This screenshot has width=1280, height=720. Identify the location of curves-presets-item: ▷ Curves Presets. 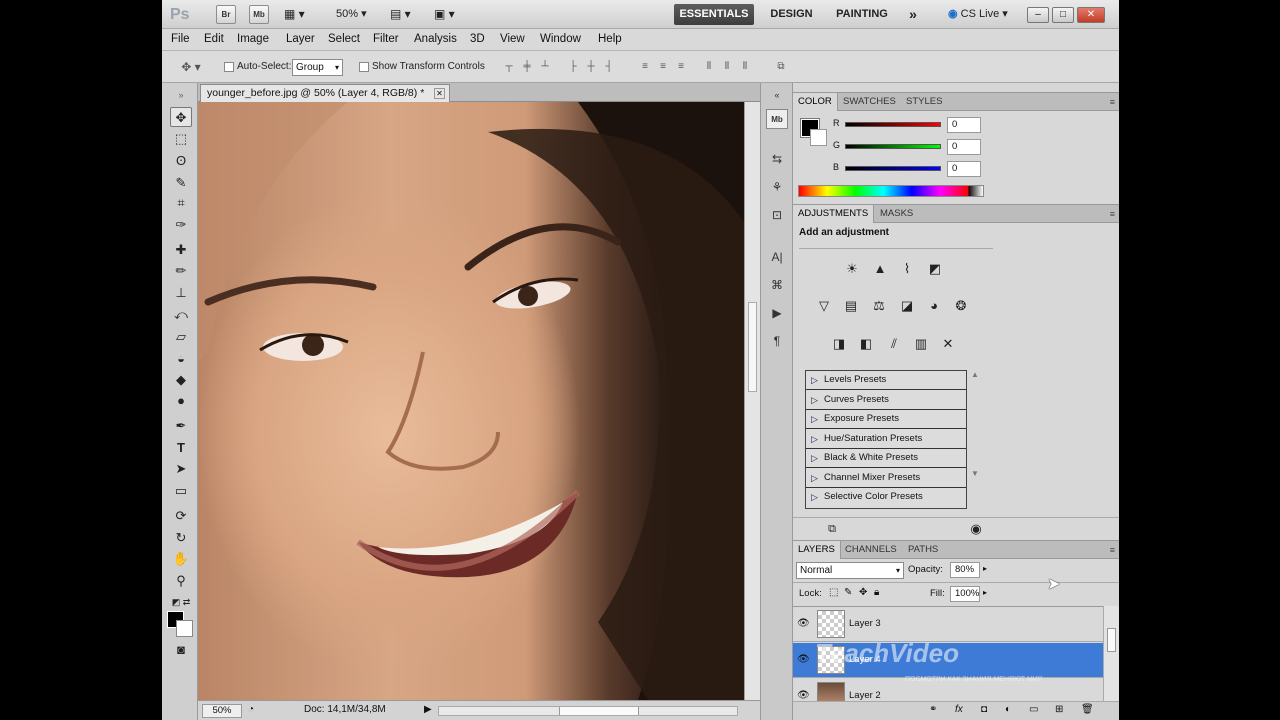
(886, 400).